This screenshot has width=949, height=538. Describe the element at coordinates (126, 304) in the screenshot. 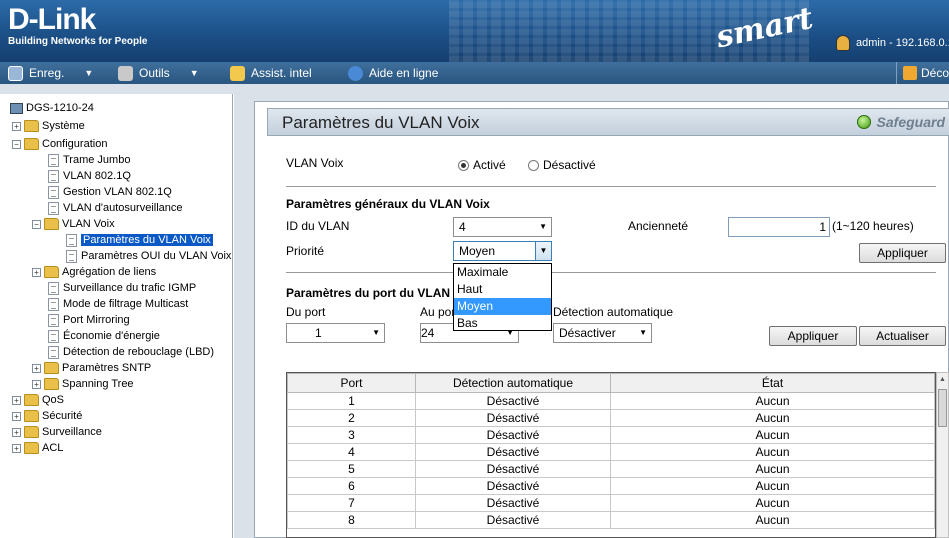

I see `tree-label: Mode de filtrage Multicast` at that location.